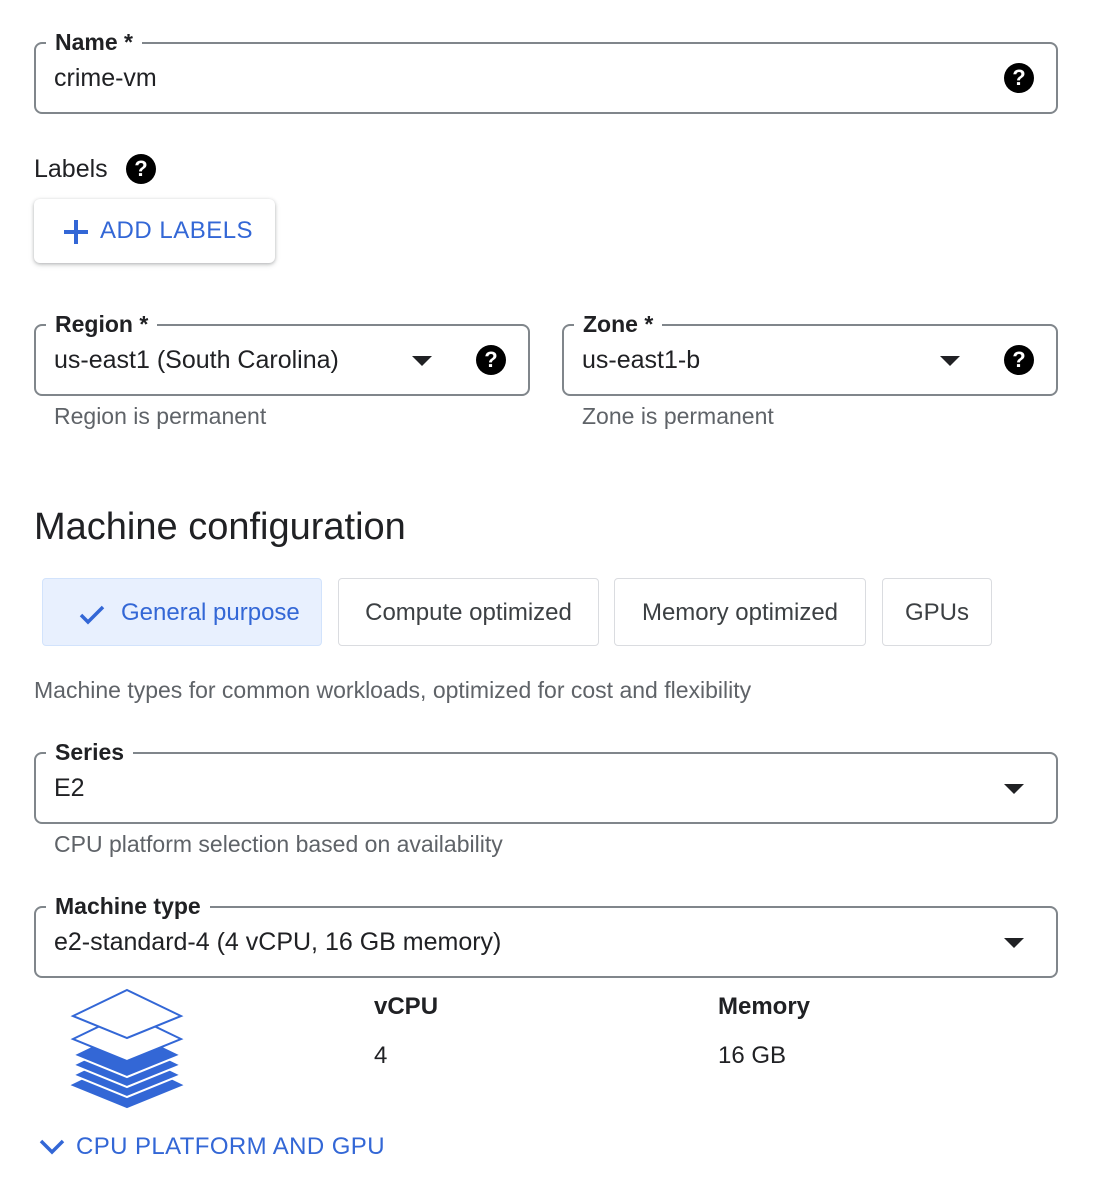 This screenshot has width=1098, height=1178. Describe the element at coordinates (546, 780) in the screenshot. I see `series-select: Series E2` at that location.